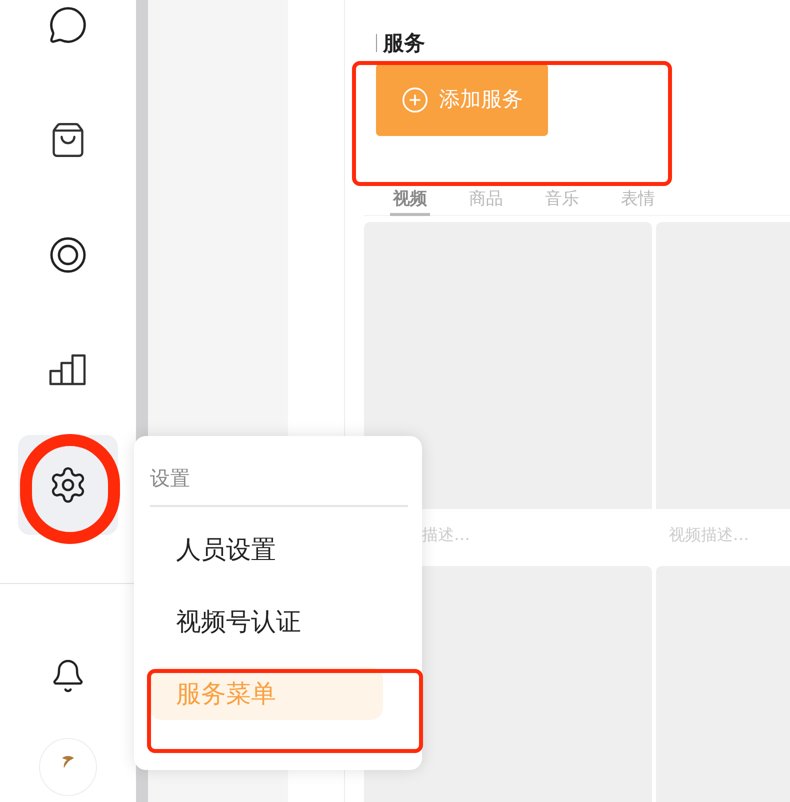 The width and height of the screenshot is (790, 802). Describe the element at coordinates (68, 255) in the screenshot. I see `target-icon` at that location.